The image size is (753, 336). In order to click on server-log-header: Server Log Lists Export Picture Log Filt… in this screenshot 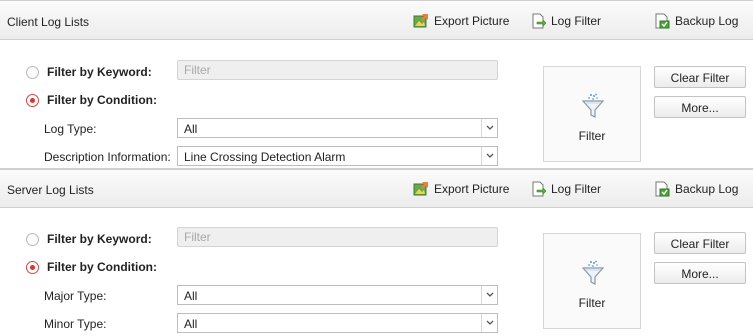, I will do `click(376, 188)`.